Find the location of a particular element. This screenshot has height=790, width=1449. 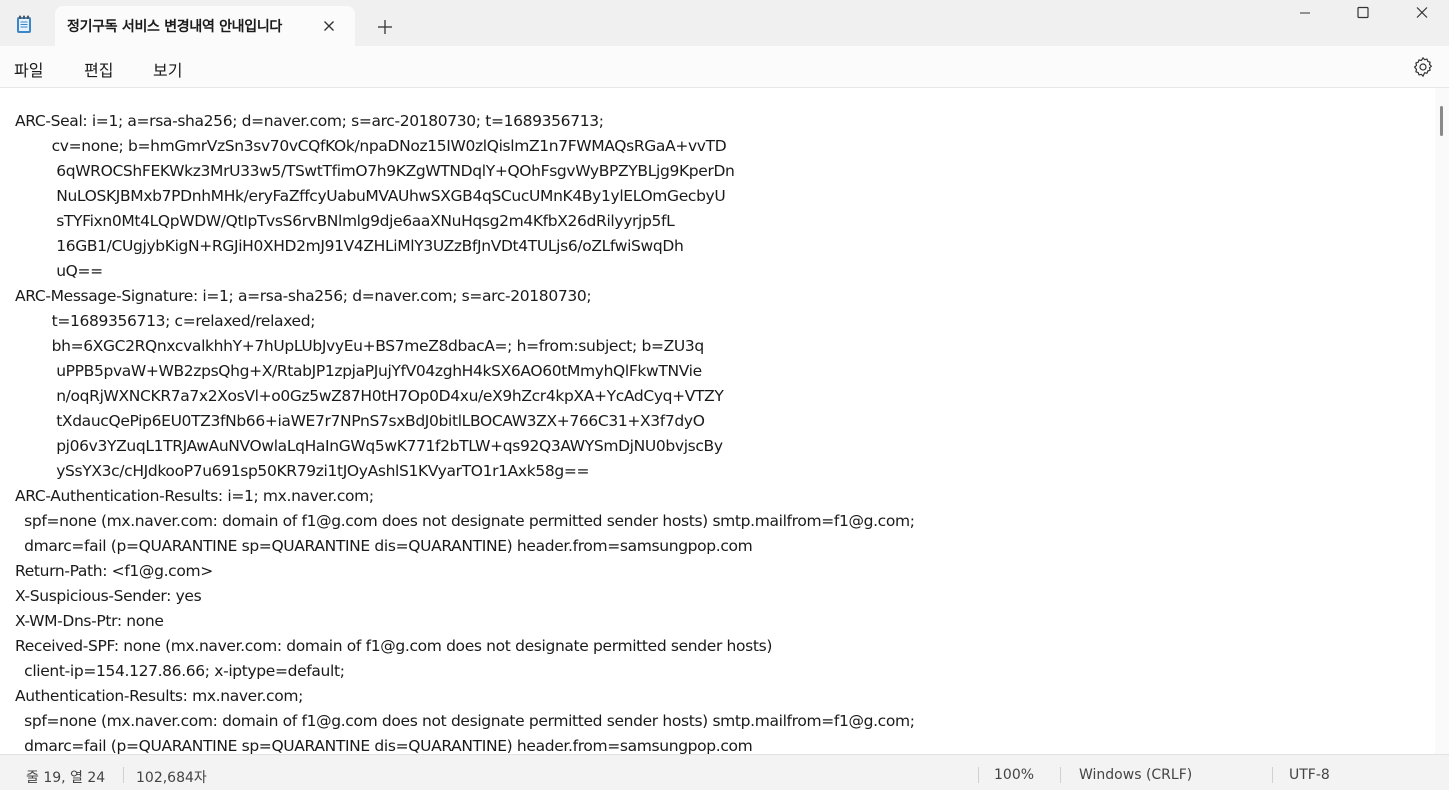

close-window-icon is located at coordinates (1420, 15).